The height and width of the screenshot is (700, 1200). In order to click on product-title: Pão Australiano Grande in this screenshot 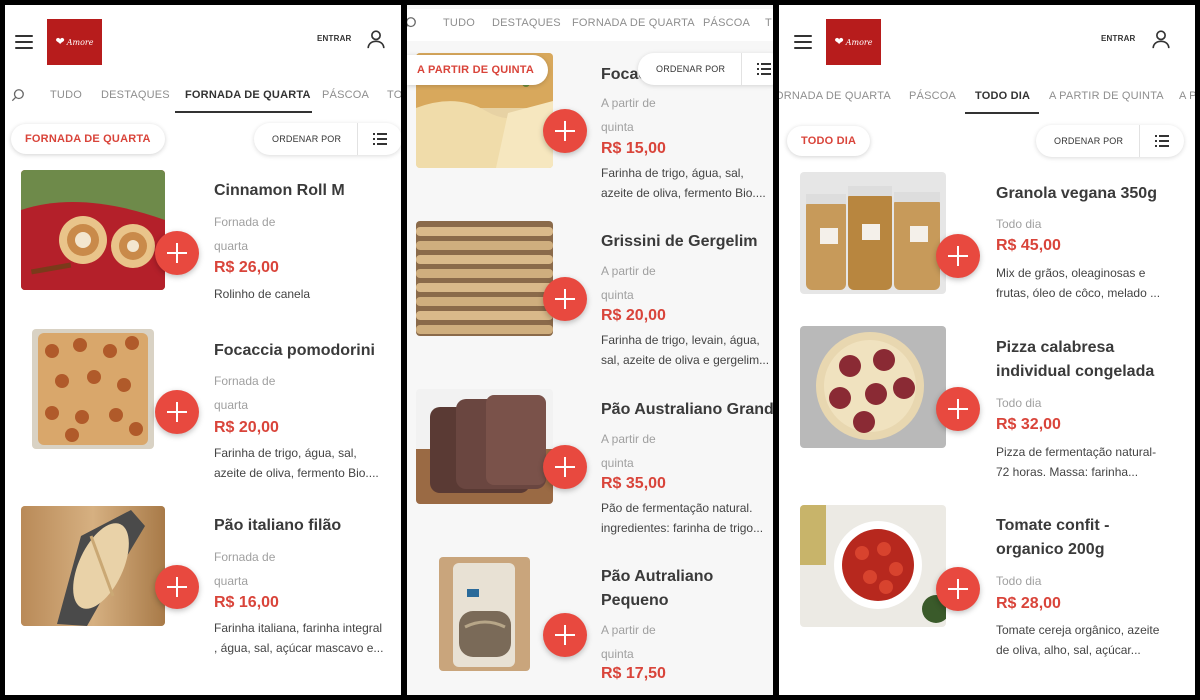, I will do `click(687, 410)`.